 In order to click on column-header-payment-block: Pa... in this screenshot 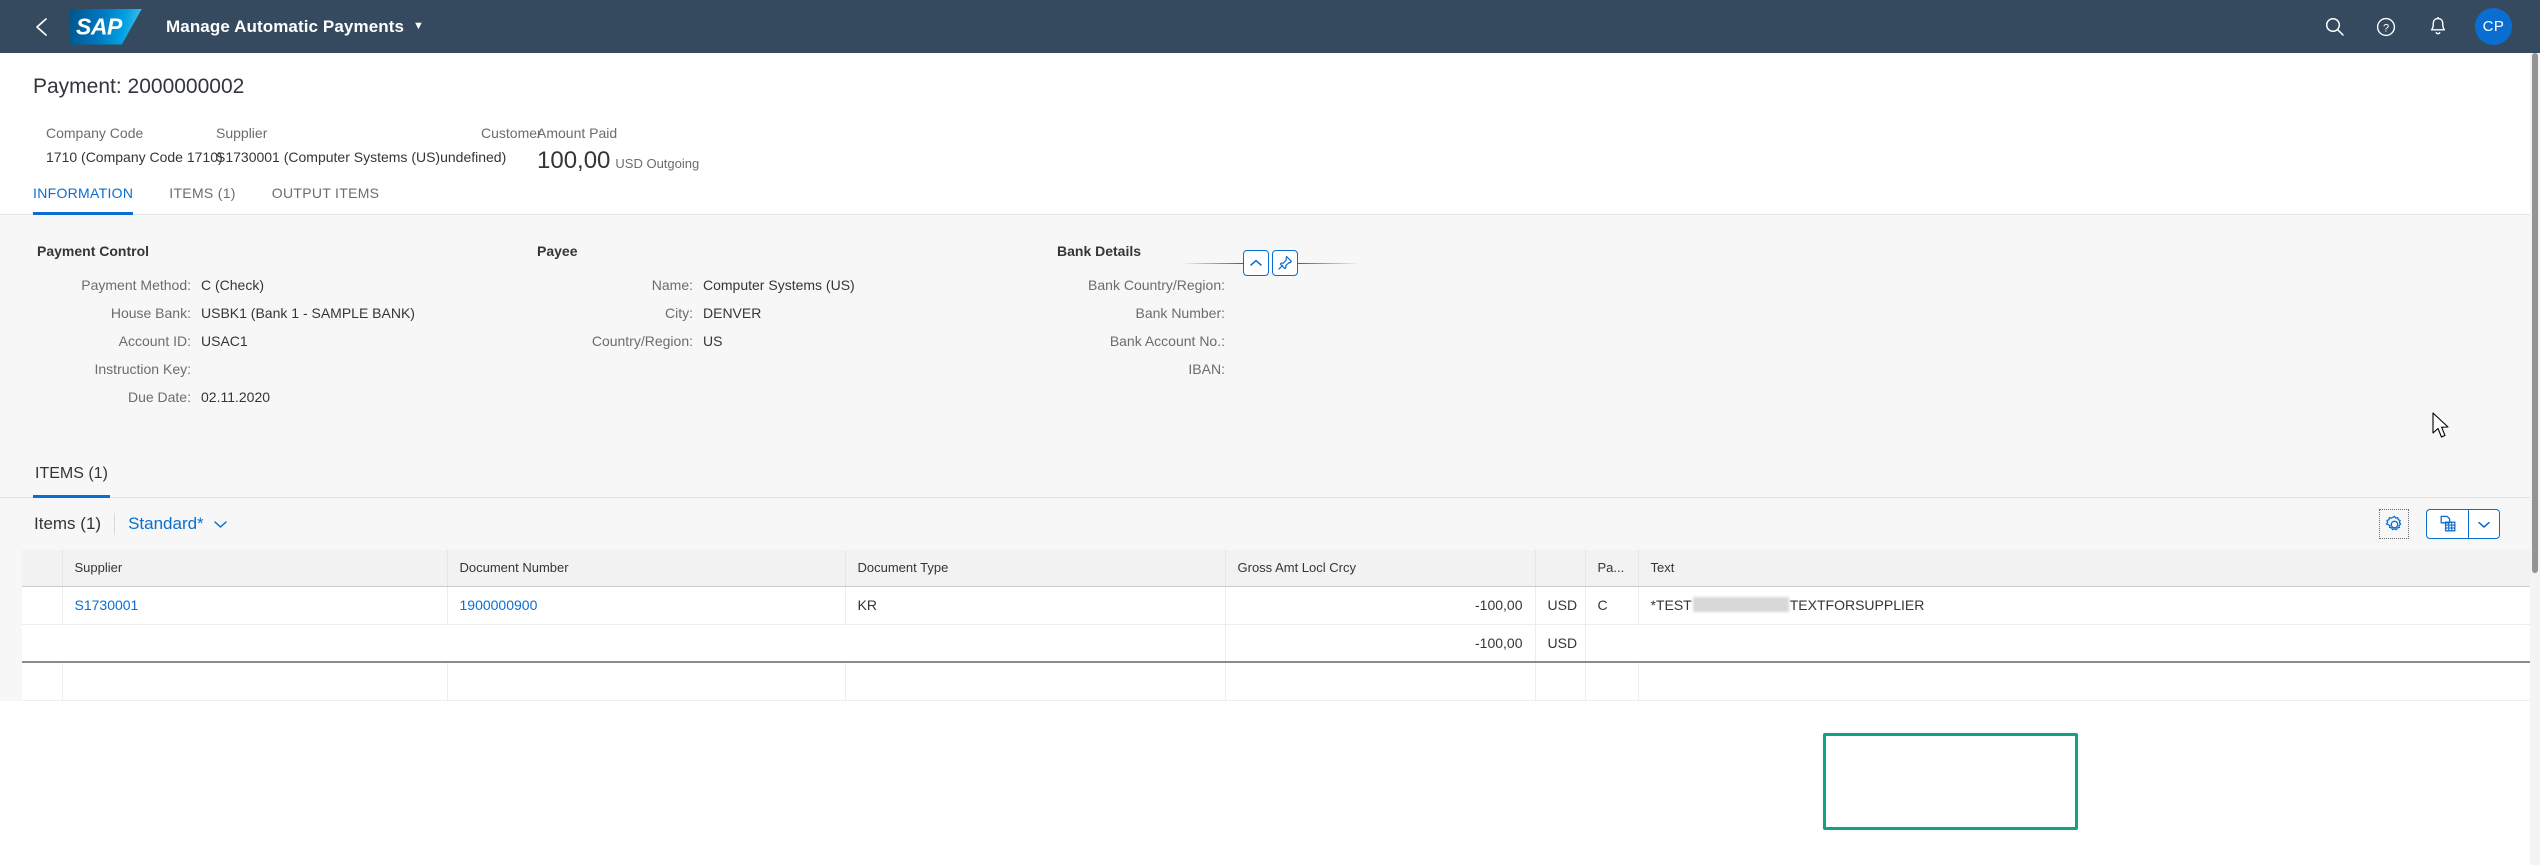, I will do `click(1612, 568)`.